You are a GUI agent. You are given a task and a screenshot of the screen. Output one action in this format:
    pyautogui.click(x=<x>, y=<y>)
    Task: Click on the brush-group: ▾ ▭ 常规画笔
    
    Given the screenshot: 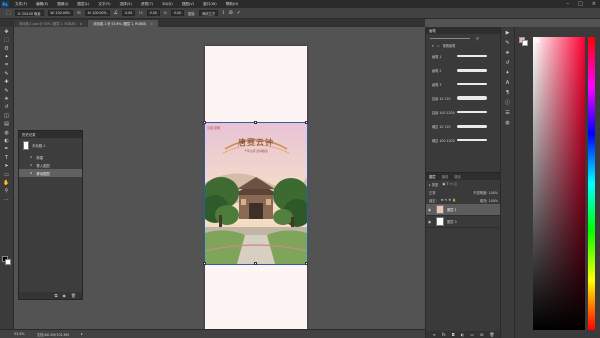 What is the action you would take?
    pyautogui.click(x=463, y=45)
    